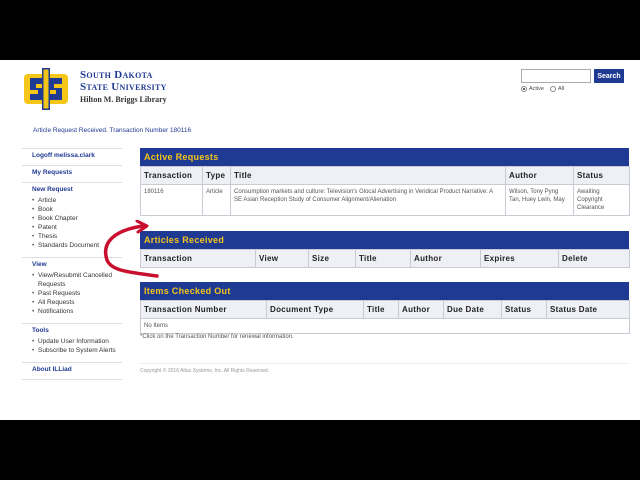 The image size is (640, 480). What do you see at coordinates (552, 89) in the screenshot?
I see `radio-all` at bounding box center [552, 89].